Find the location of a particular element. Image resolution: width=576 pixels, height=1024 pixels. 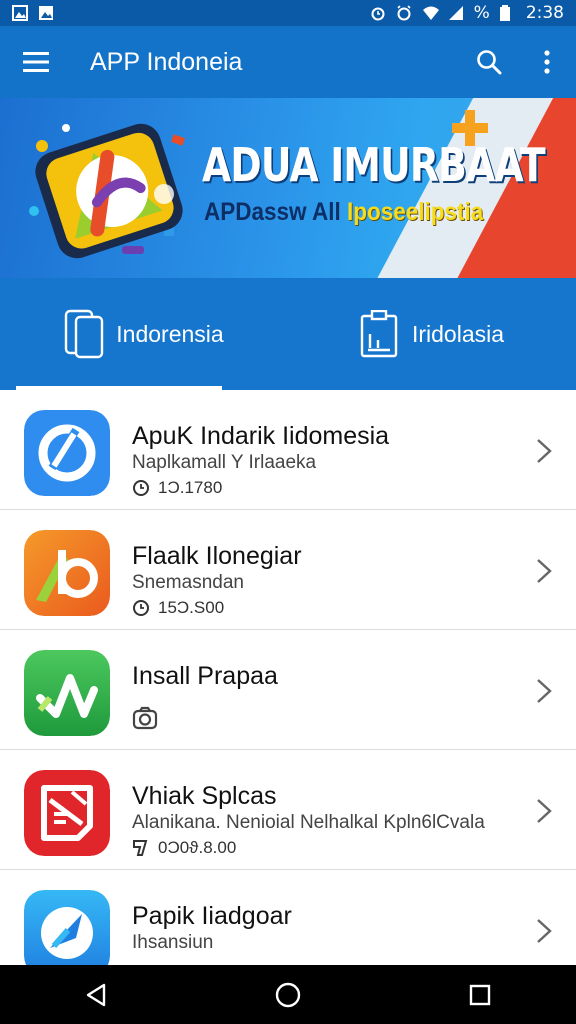

clock: 2:38 is located at coordinates (544, 13).